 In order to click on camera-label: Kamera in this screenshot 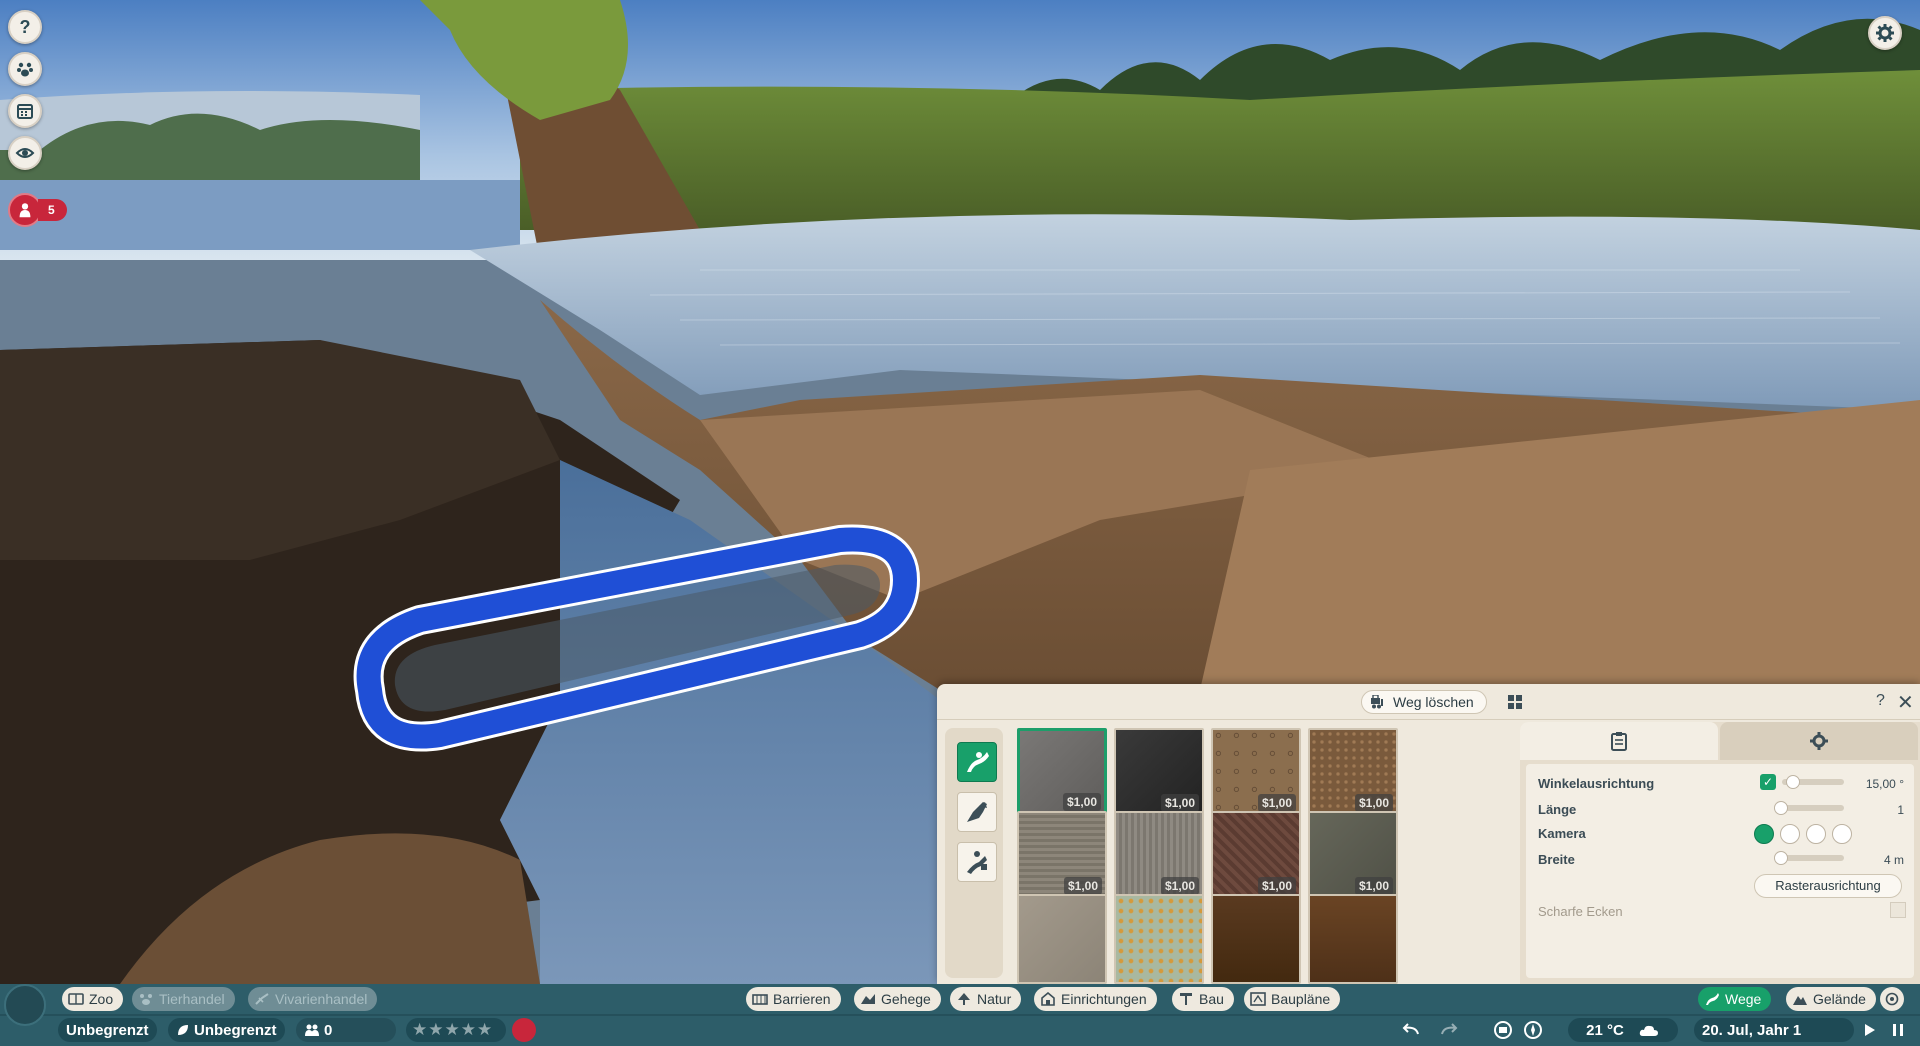, I will do `click(1562, 833)`.